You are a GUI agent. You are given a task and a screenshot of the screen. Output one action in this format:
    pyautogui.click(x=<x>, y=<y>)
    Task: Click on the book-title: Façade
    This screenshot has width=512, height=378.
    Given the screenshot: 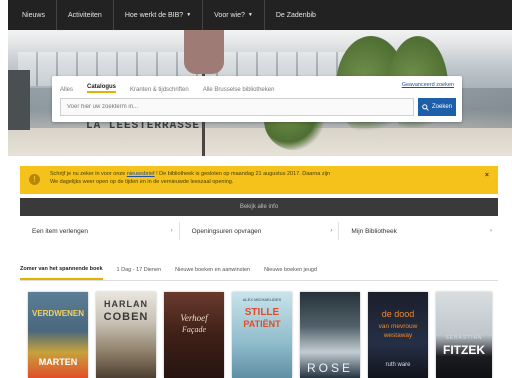 What is the action you would take?
    pyautogui.click(x=194, y=329)
    